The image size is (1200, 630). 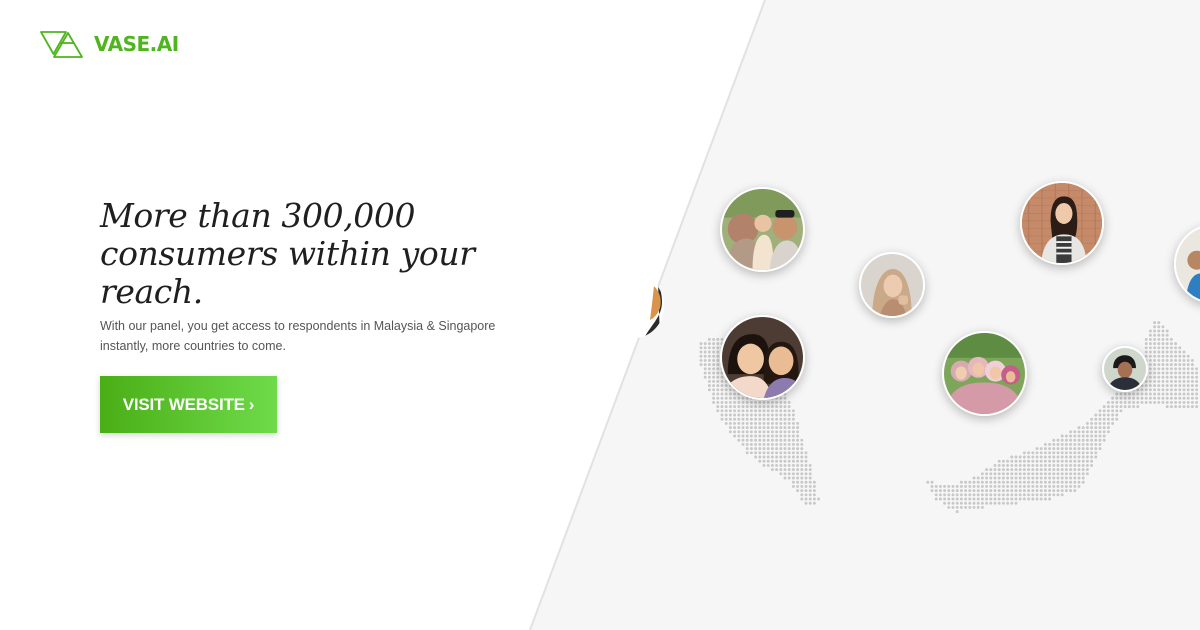 What do you see at coordinates (183, 404) in the screenshot?
I see `visit-website-label: VISIT WEBSITE` at bounding box center [183, 404].